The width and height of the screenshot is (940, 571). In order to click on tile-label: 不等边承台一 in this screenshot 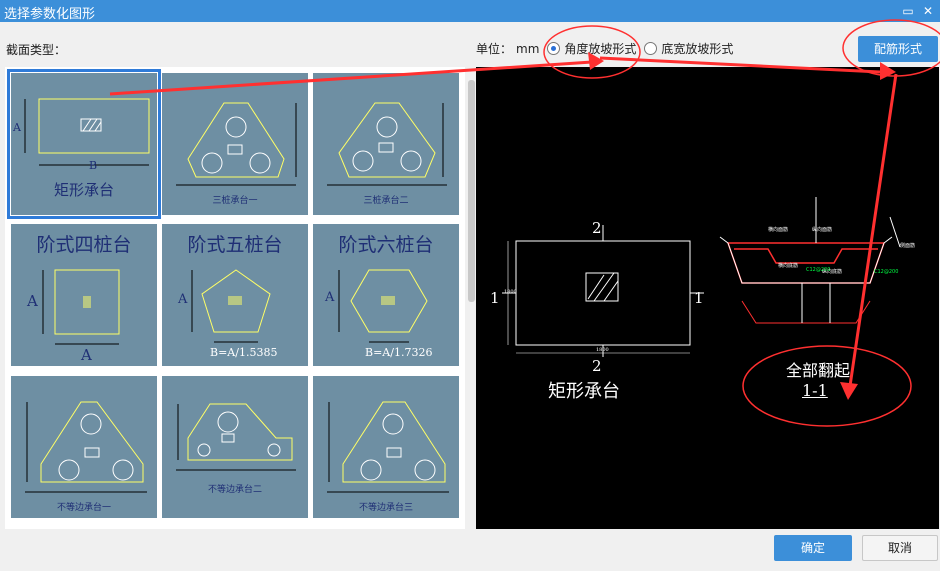, I will do `click(83, 508)`.